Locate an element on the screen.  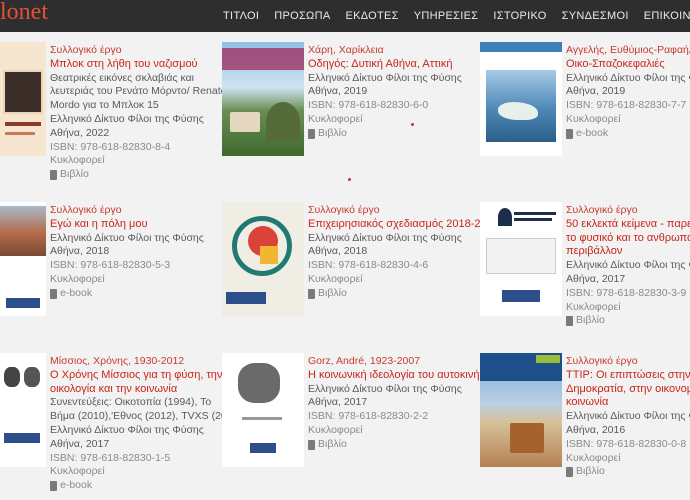
nav-item-2: ΕΚΔΟΤΕΣ is located at coordinates (371, 16).